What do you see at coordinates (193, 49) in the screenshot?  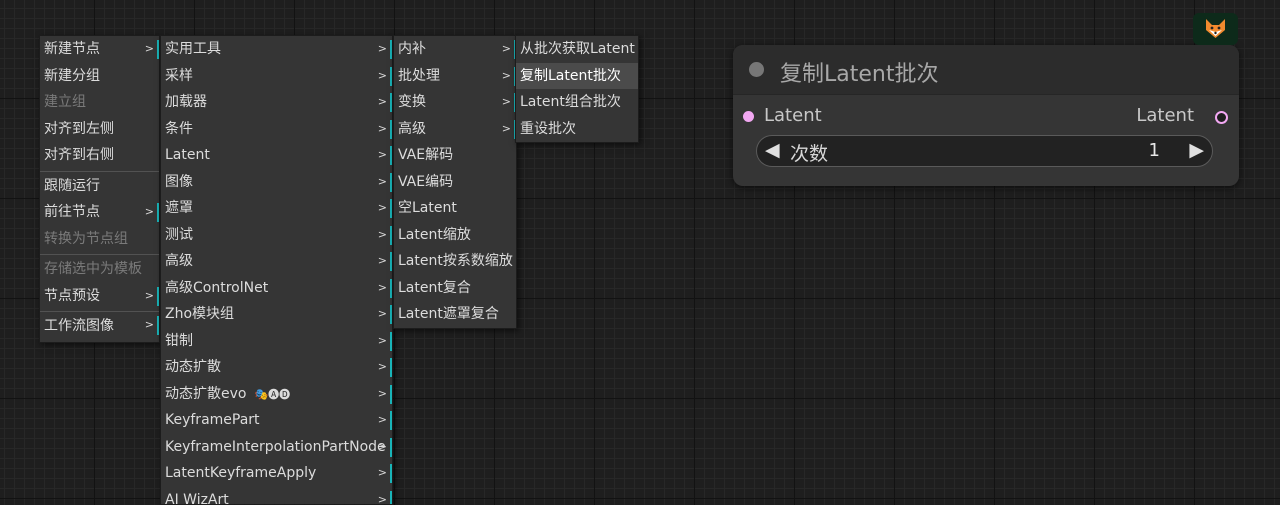 I see `menu-item-label: 实用工具` at bounding box center [193, 49].